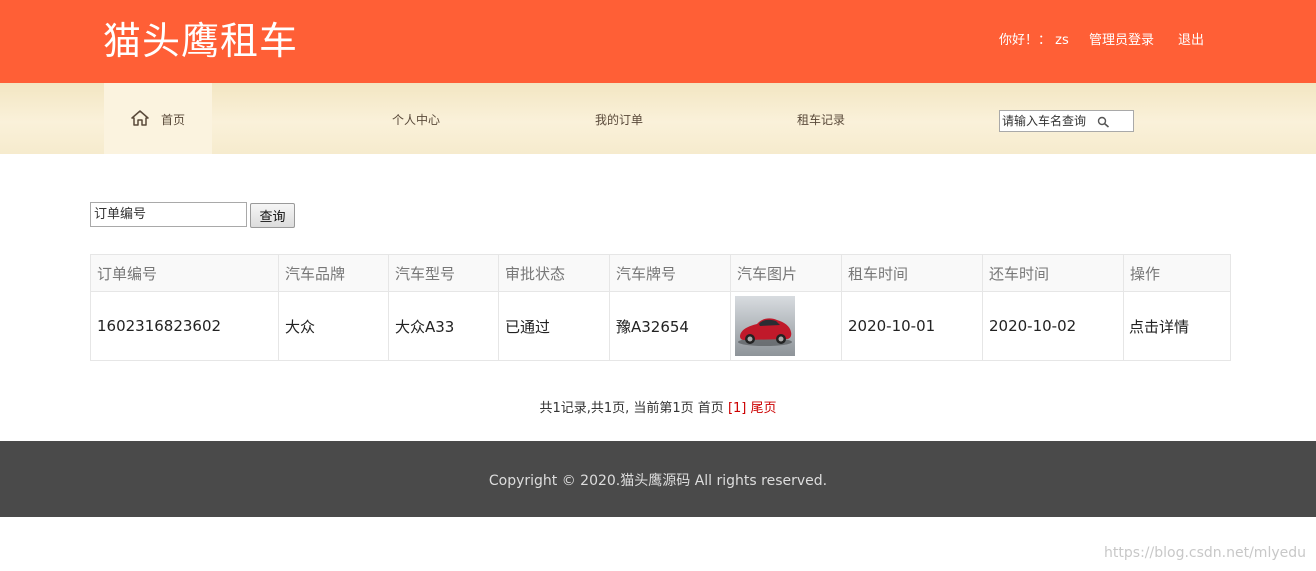  I want to click on col-header-image: 汽车图片, so click(786, 273).